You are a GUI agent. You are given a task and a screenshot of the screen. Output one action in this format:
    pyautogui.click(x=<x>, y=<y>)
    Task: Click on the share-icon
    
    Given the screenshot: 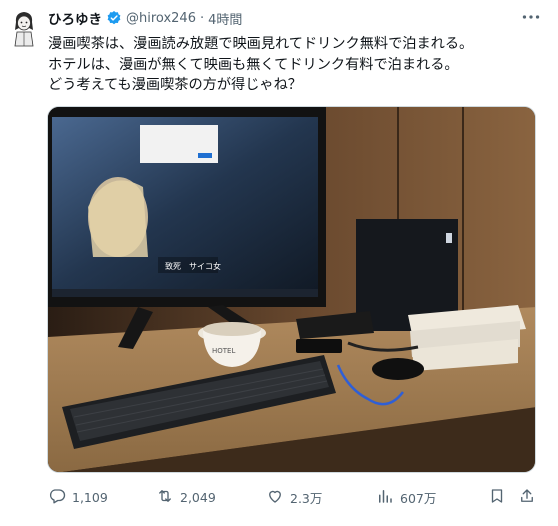 What is the action you would take?
    pyautogui.click(x=527, y=497)
    